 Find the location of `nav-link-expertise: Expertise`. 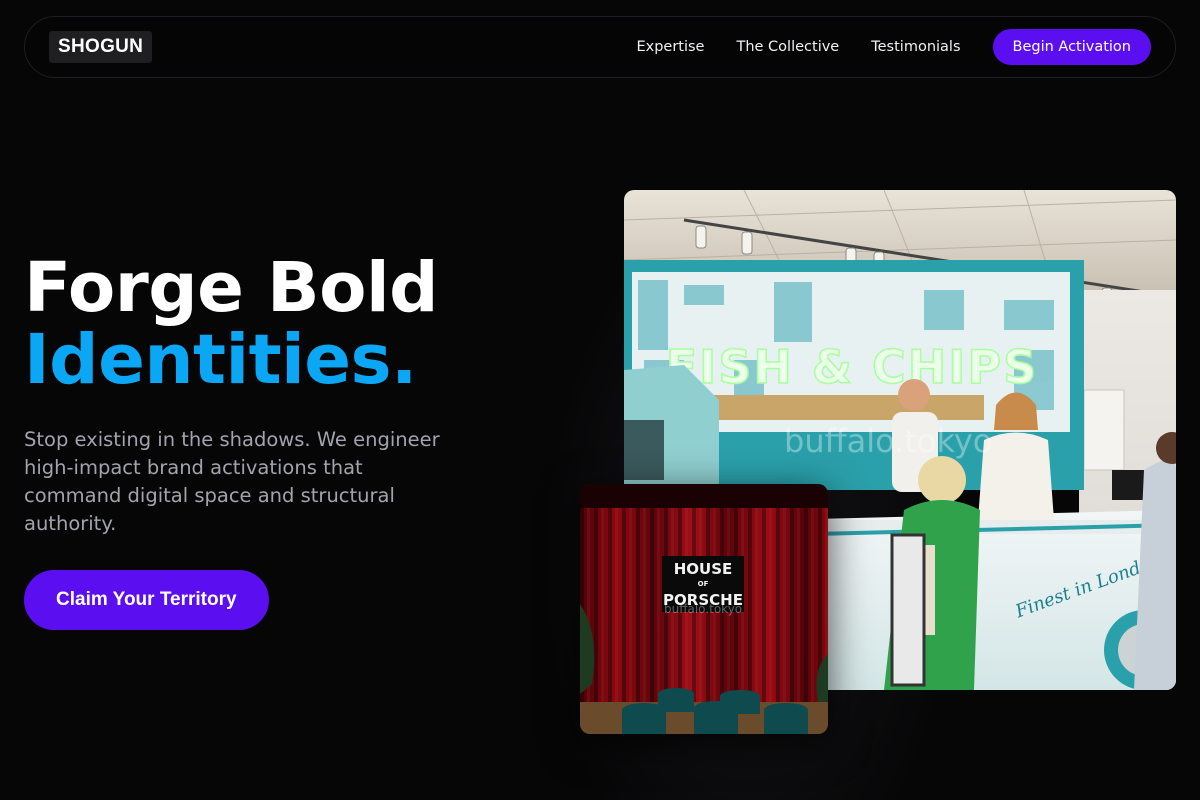

nav-link-expertise: Expertise is located at coordinates (670, 47).